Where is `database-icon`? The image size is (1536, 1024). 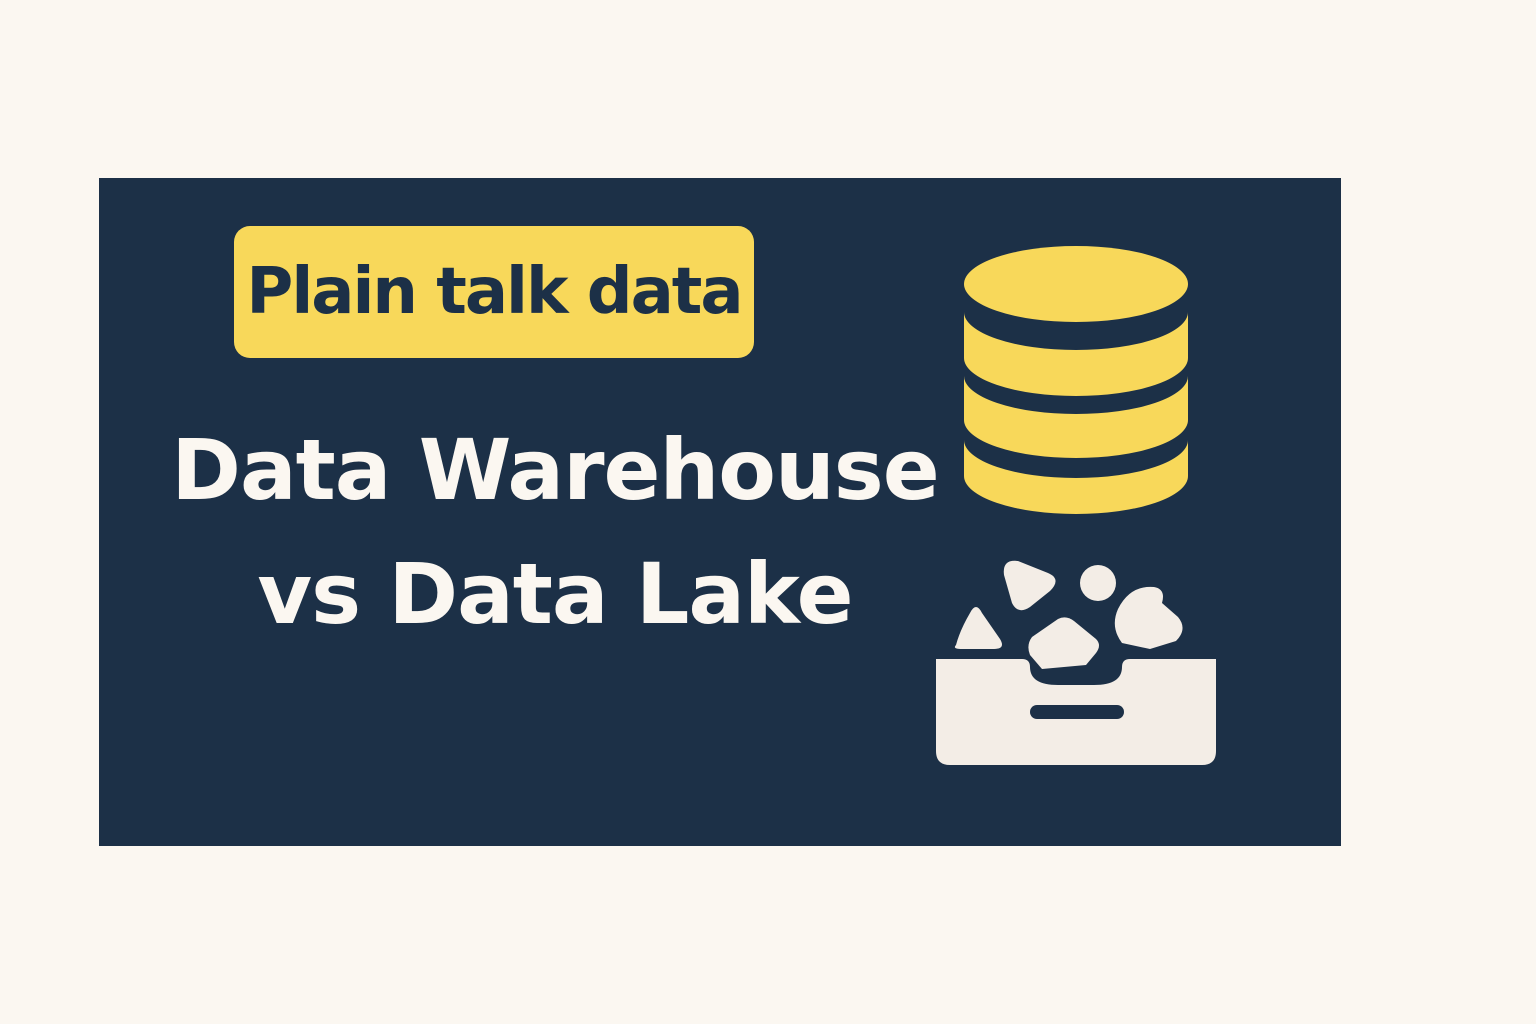
database-icon is located at coordinates (1076, 380).